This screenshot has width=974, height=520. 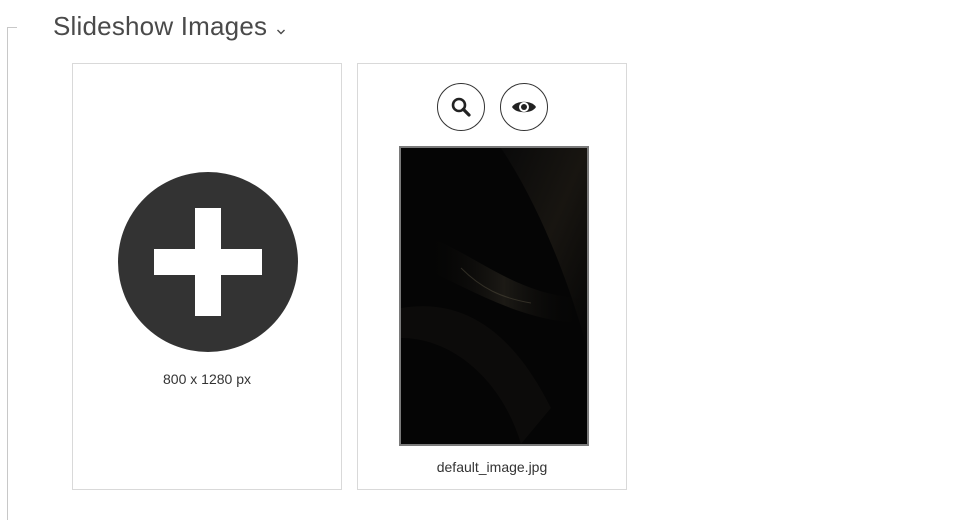 I want to click on add-image-button, so click(x=208, y=262).